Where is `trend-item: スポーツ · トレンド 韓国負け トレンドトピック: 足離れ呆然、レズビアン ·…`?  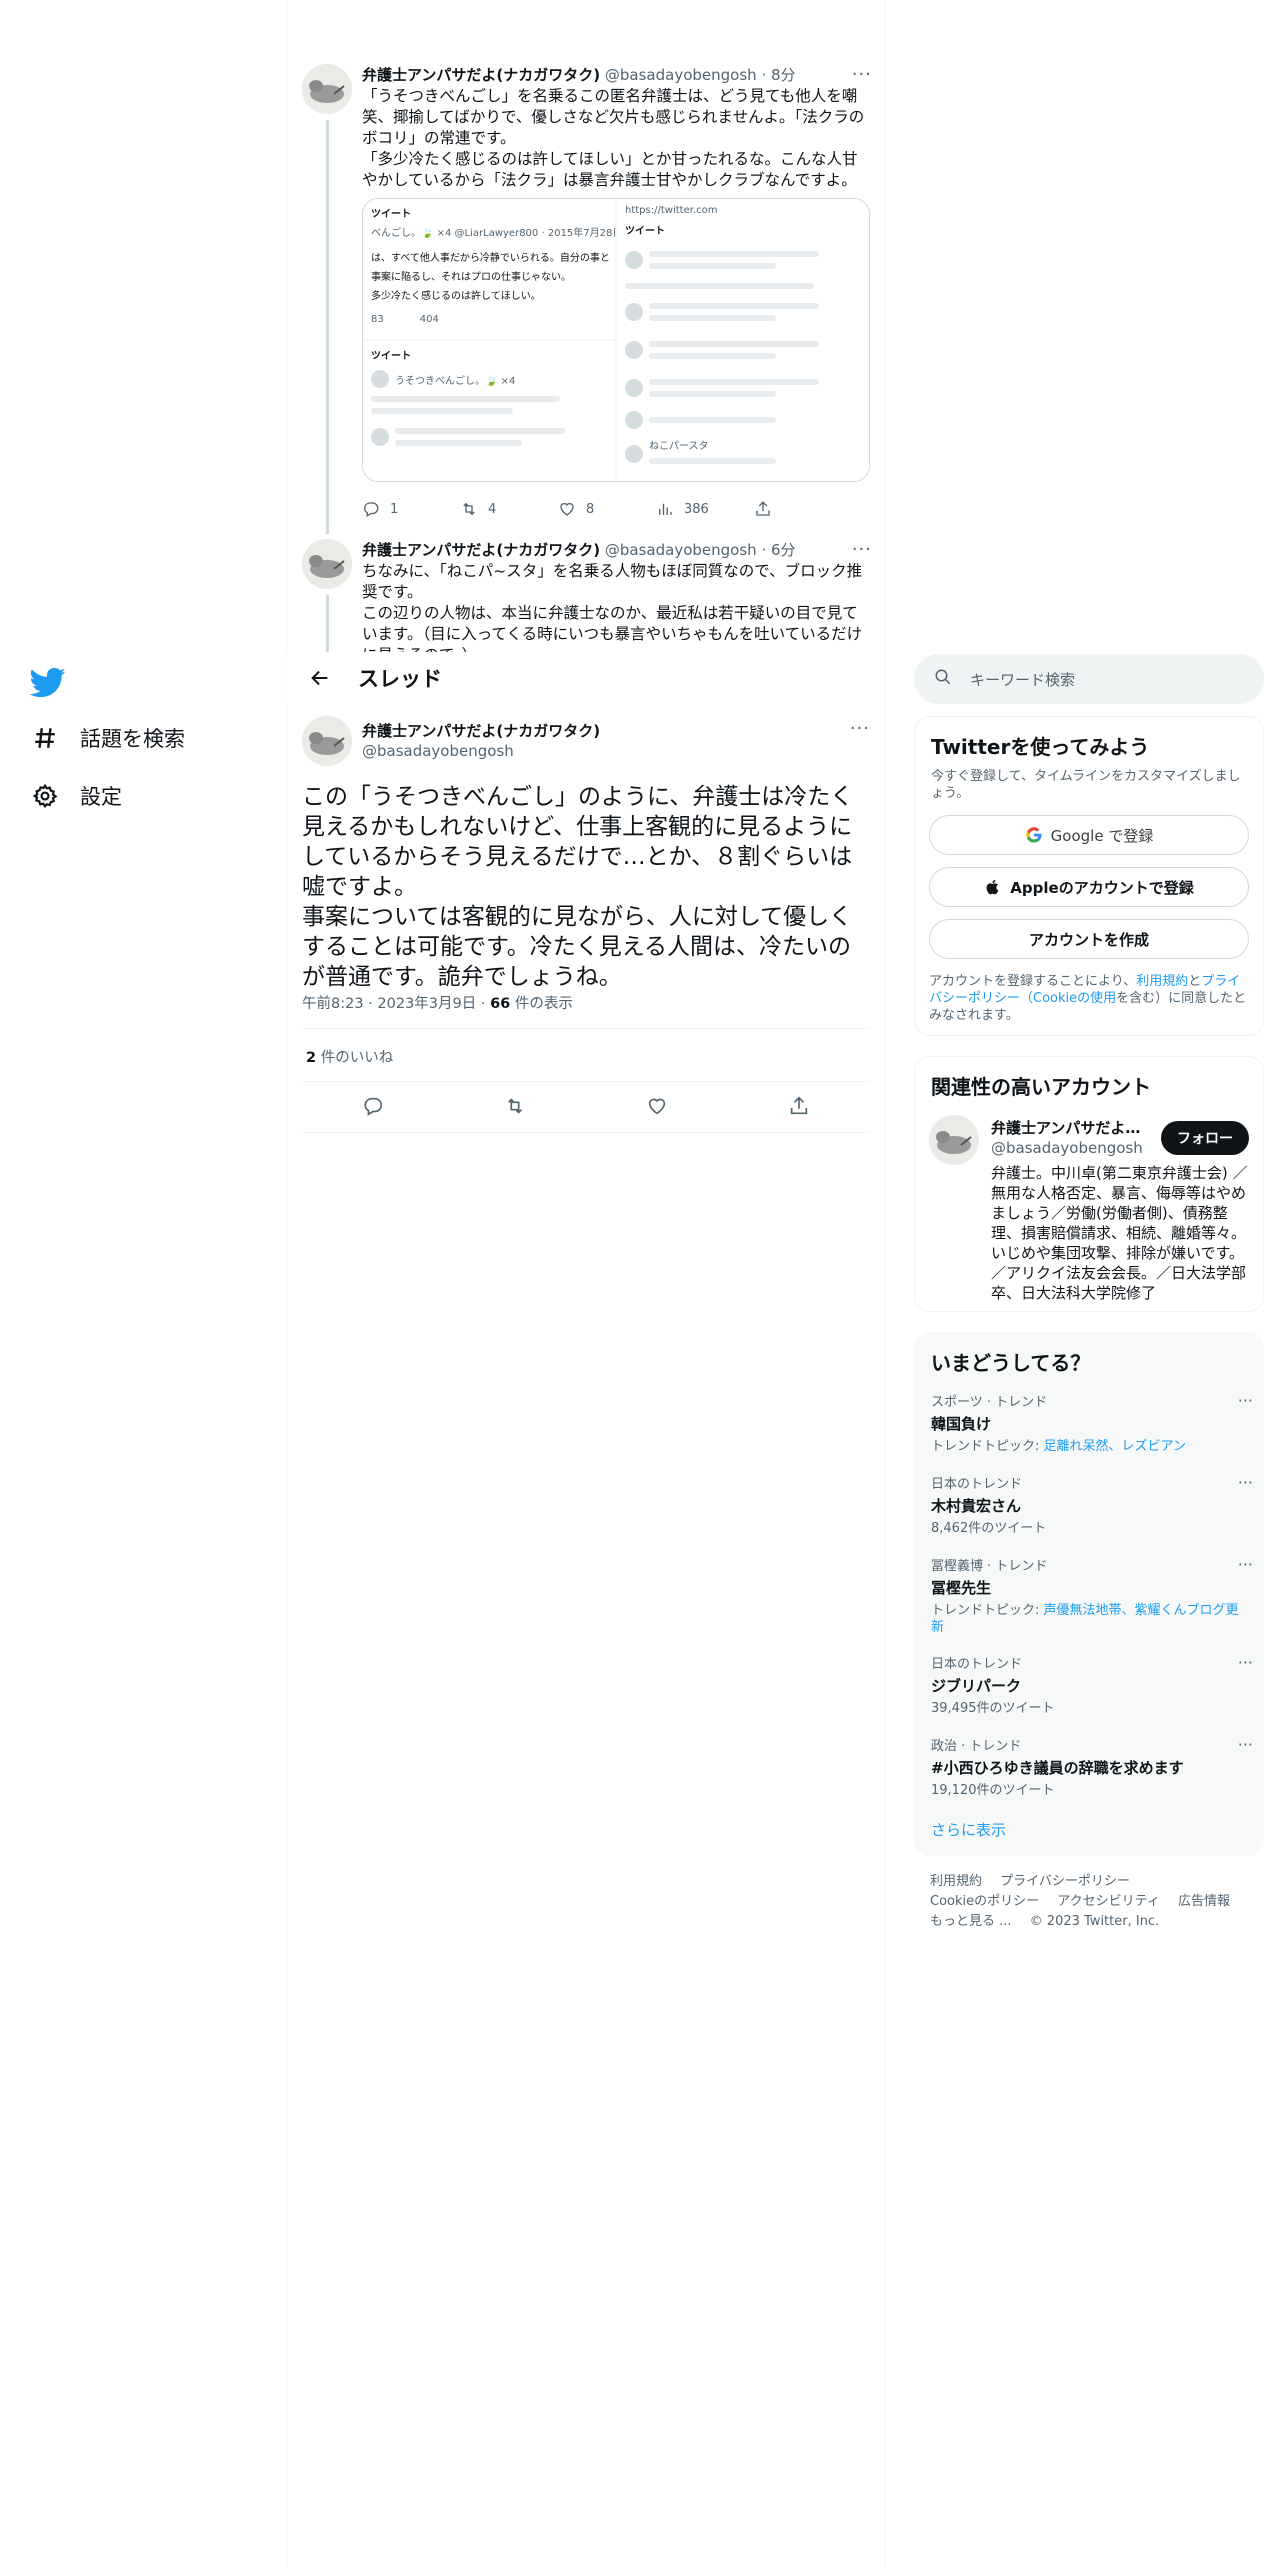 trend-item: スポーツ · トレンド 韓国負け トレンドトピック: 足離れ呆然、レズビアン ·… is located at coordinates (1092, 1423).